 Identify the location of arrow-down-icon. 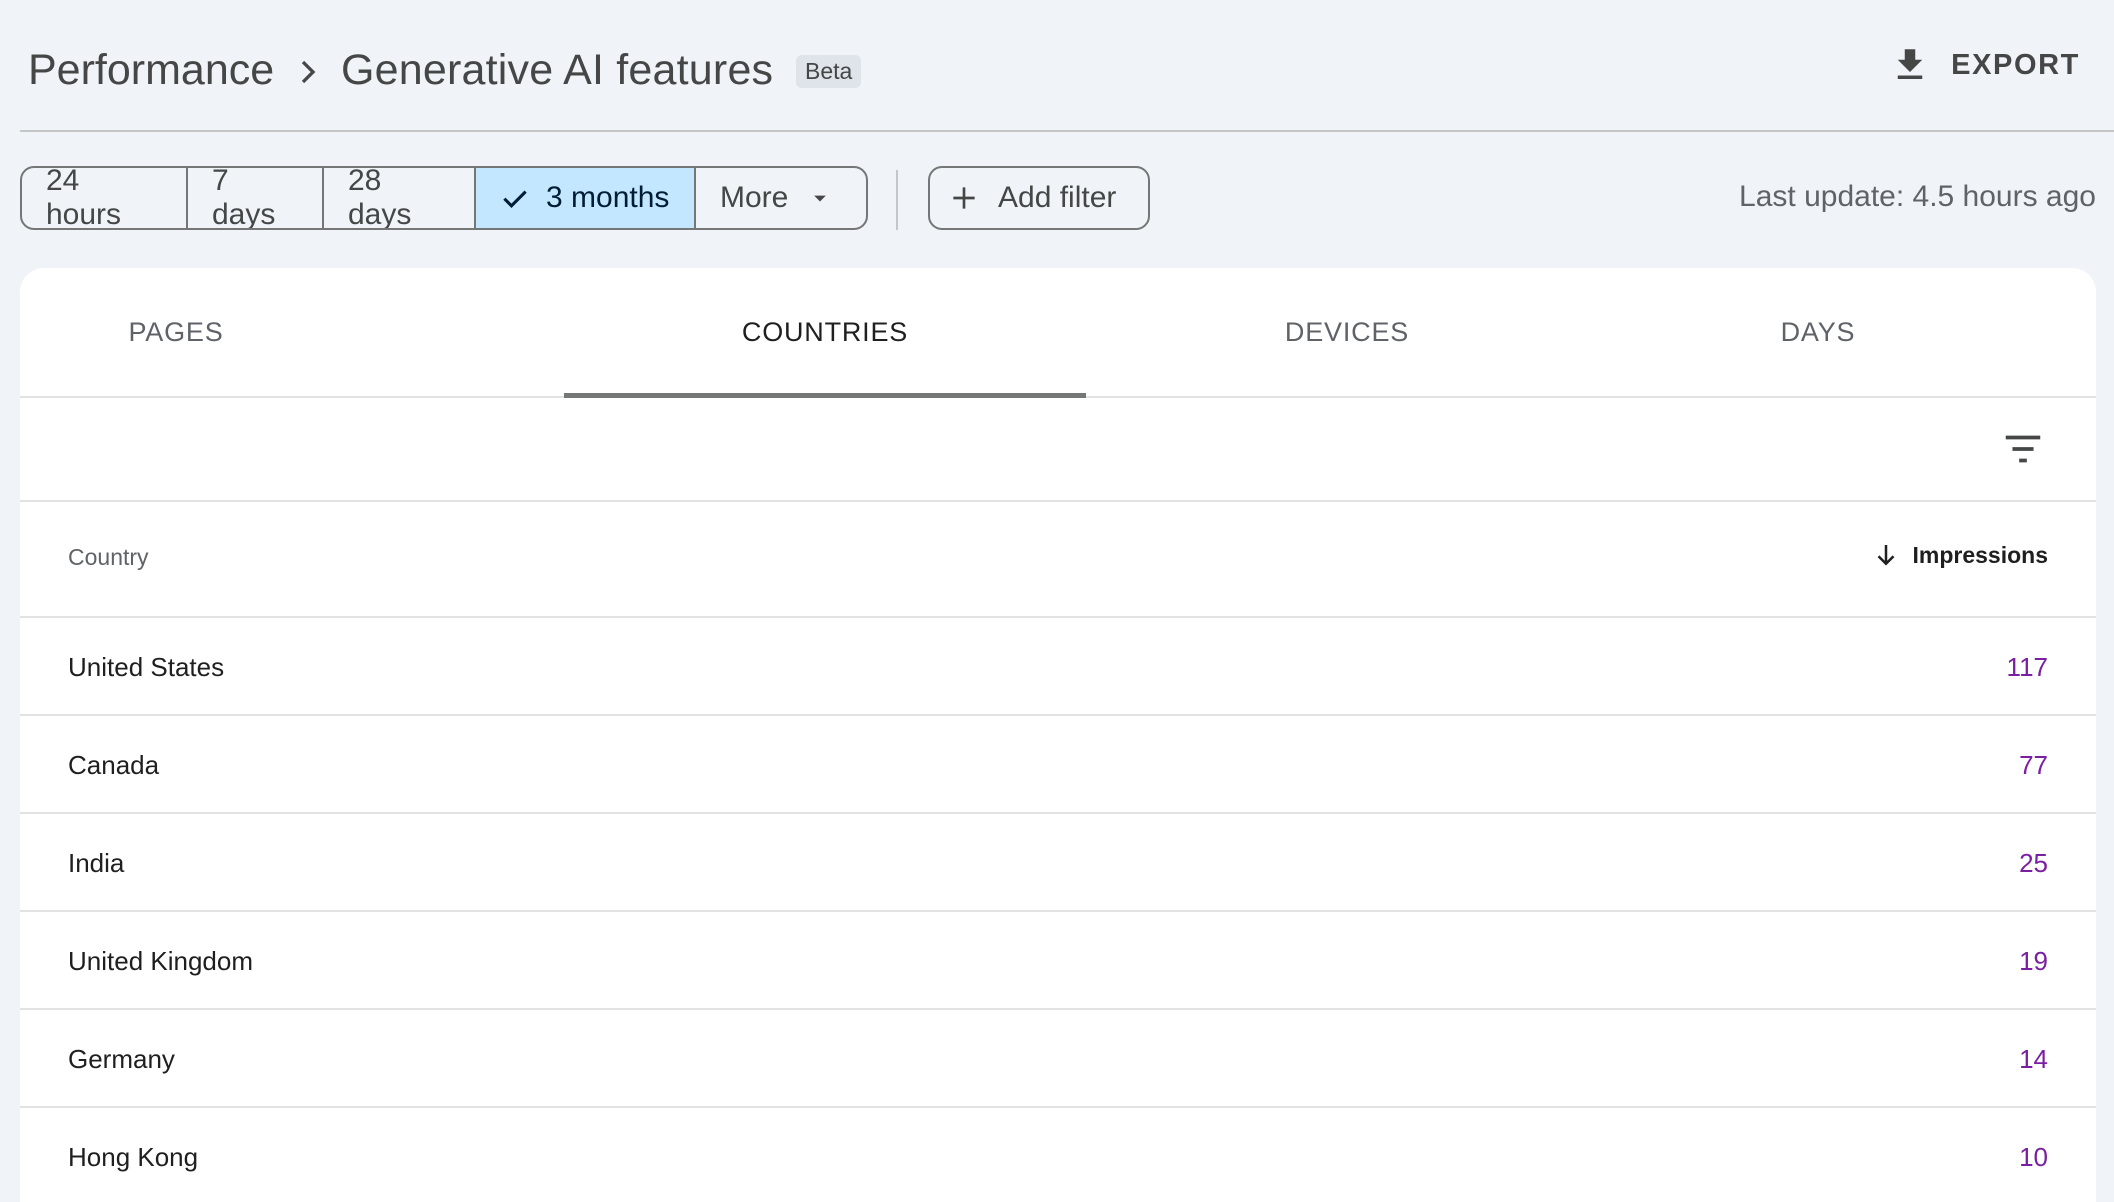
(1885, 555).